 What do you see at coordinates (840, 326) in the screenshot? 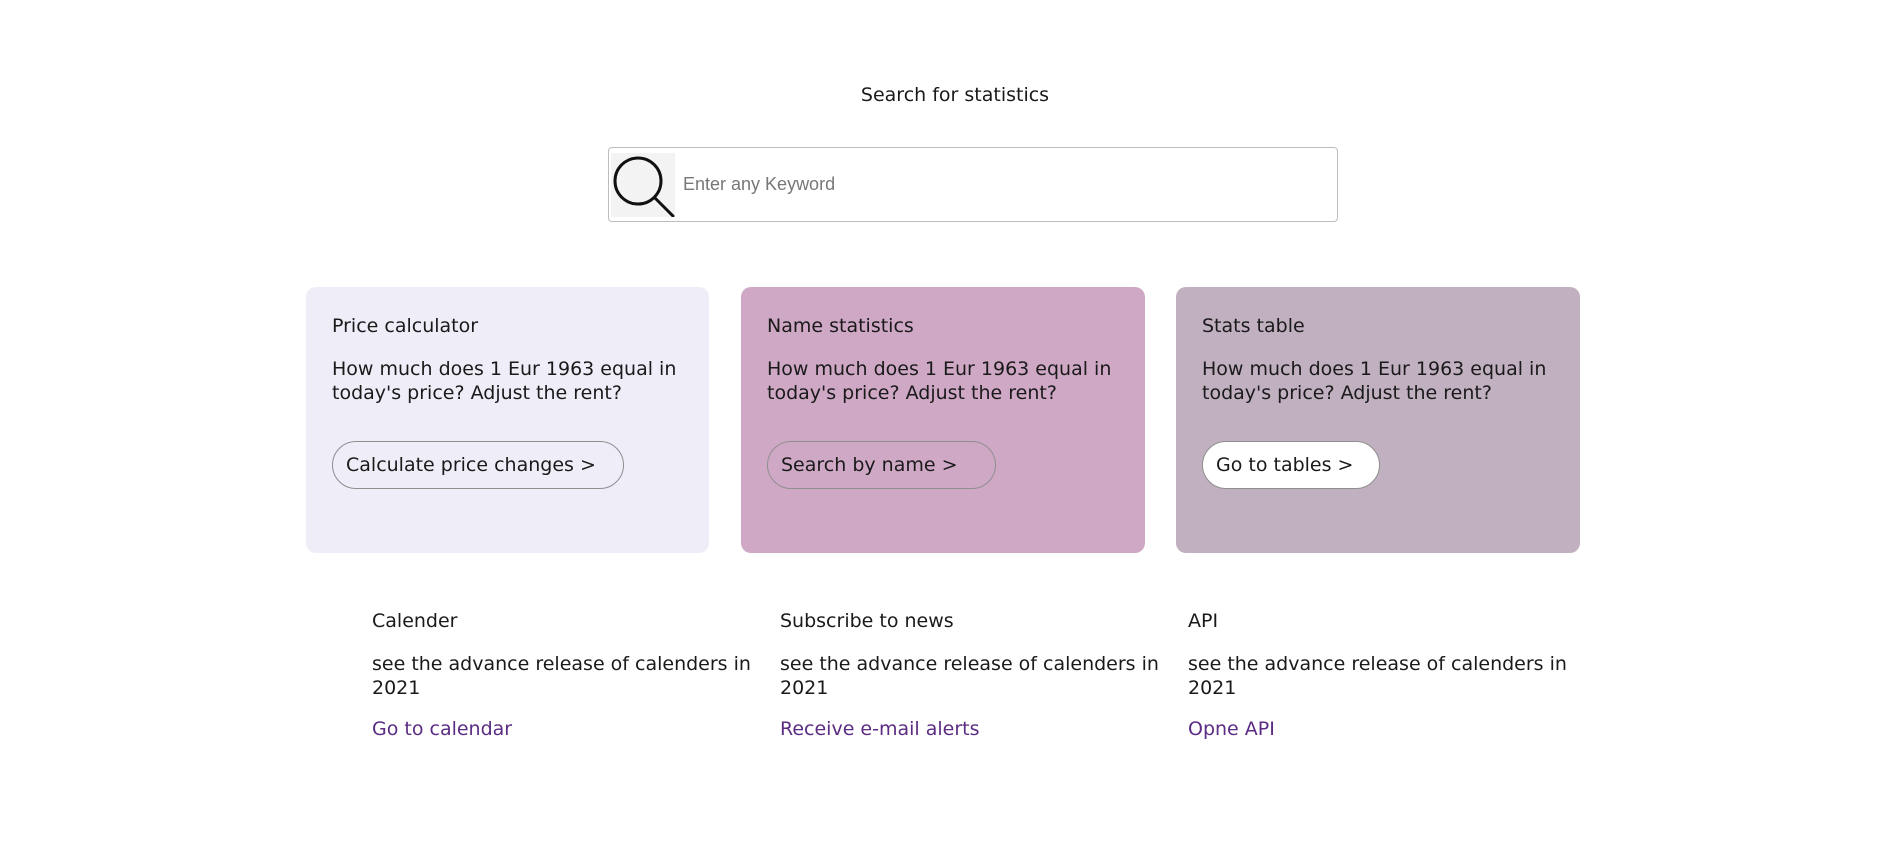
I see `card-title: Name statistics` at bounding box center [840, 326].